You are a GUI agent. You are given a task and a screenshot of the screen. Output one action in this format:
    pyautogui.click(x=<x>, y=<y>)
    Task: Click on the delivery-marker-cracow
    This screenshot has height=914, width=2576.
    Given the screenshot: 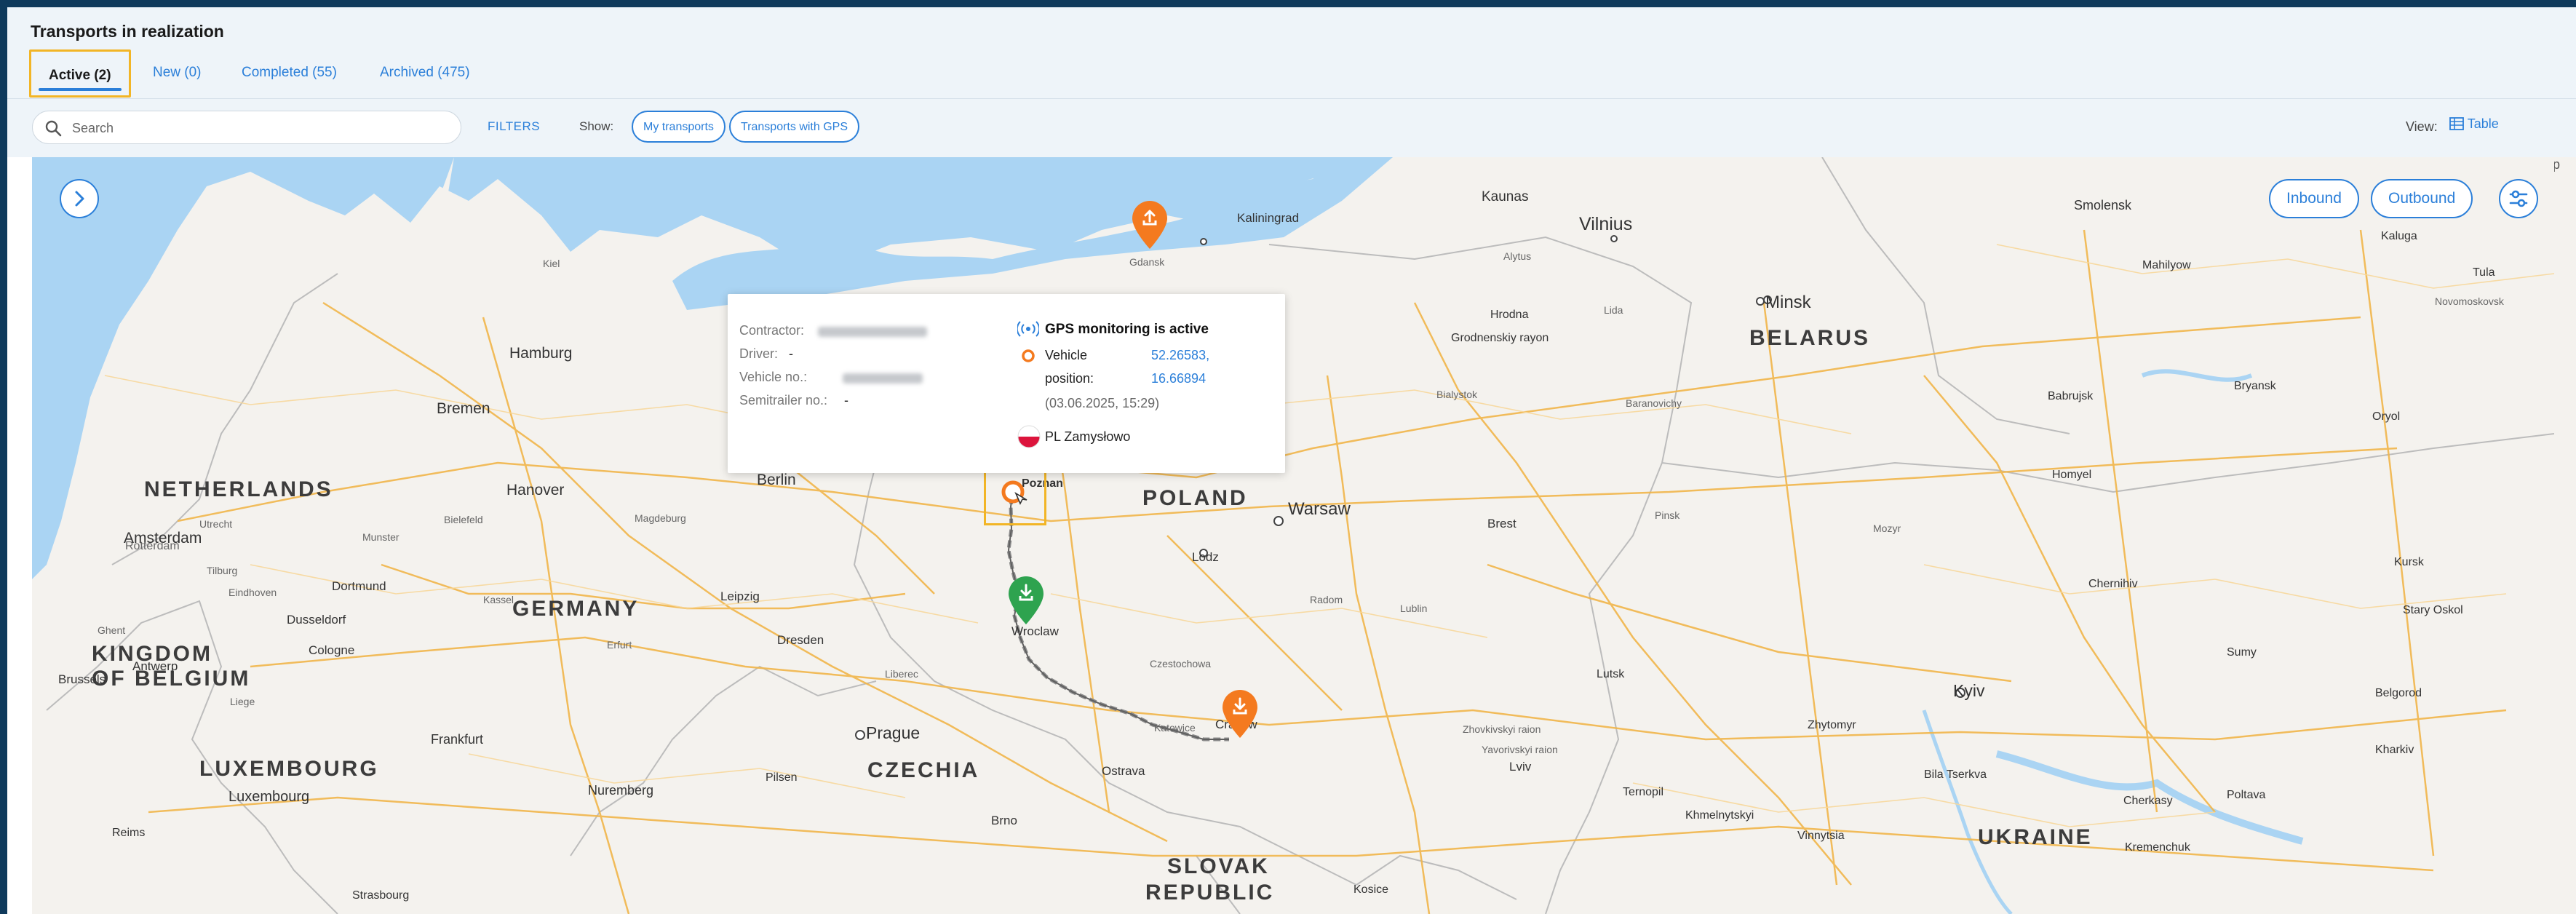 What is the action you would take?
    pyautogui.click(x=1240, y=713)
    